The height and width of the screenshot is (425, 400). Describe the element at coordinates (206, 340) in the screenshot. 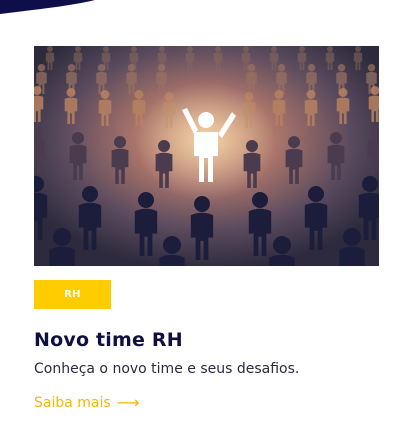

I see `card-title: Novo time RH` at that location.